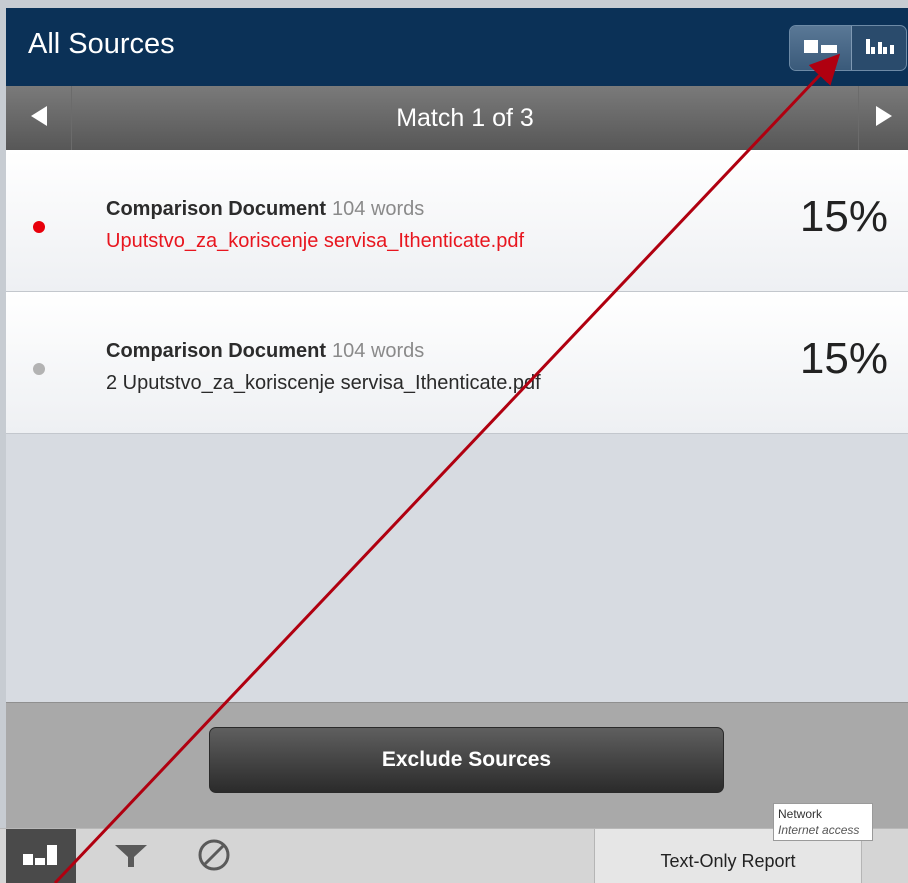 The height and width of the screenshot is (883, 908). I want to click on match-navigation-bar: Match 1 of 3, so click(457, 118).